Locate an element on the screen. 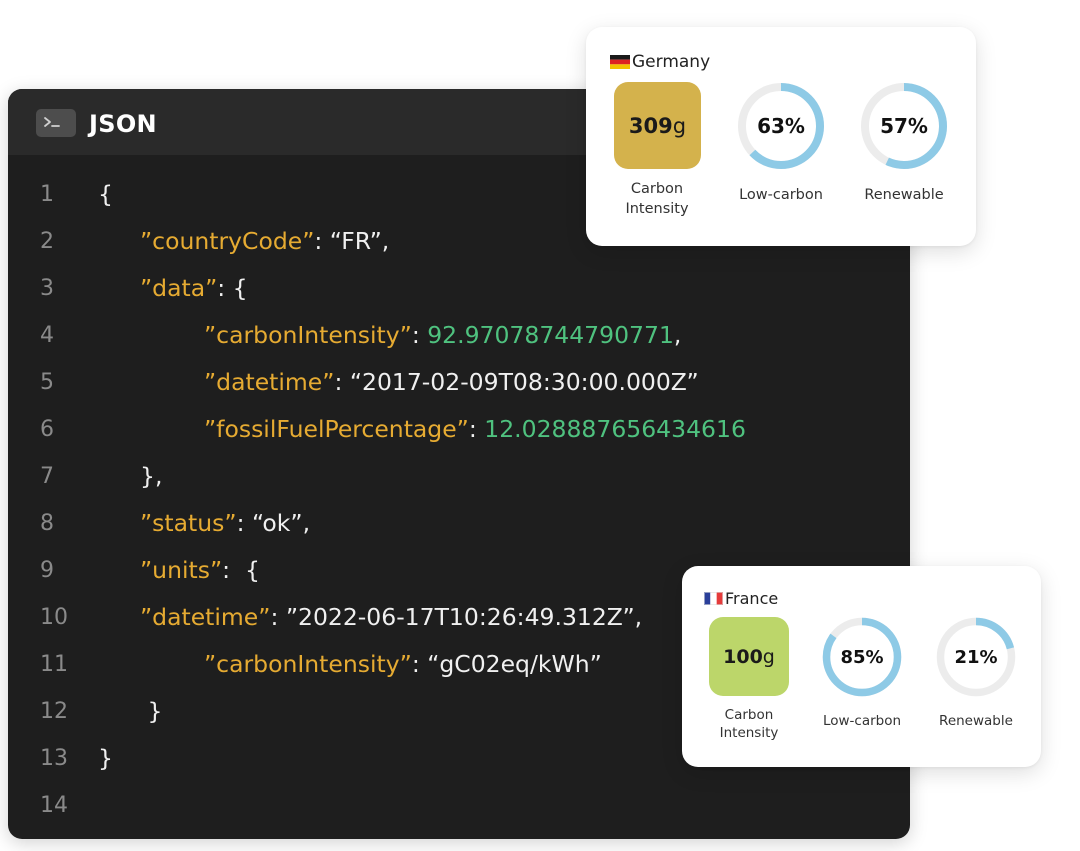  line-number: 5 is located at coordinates (47, 382).